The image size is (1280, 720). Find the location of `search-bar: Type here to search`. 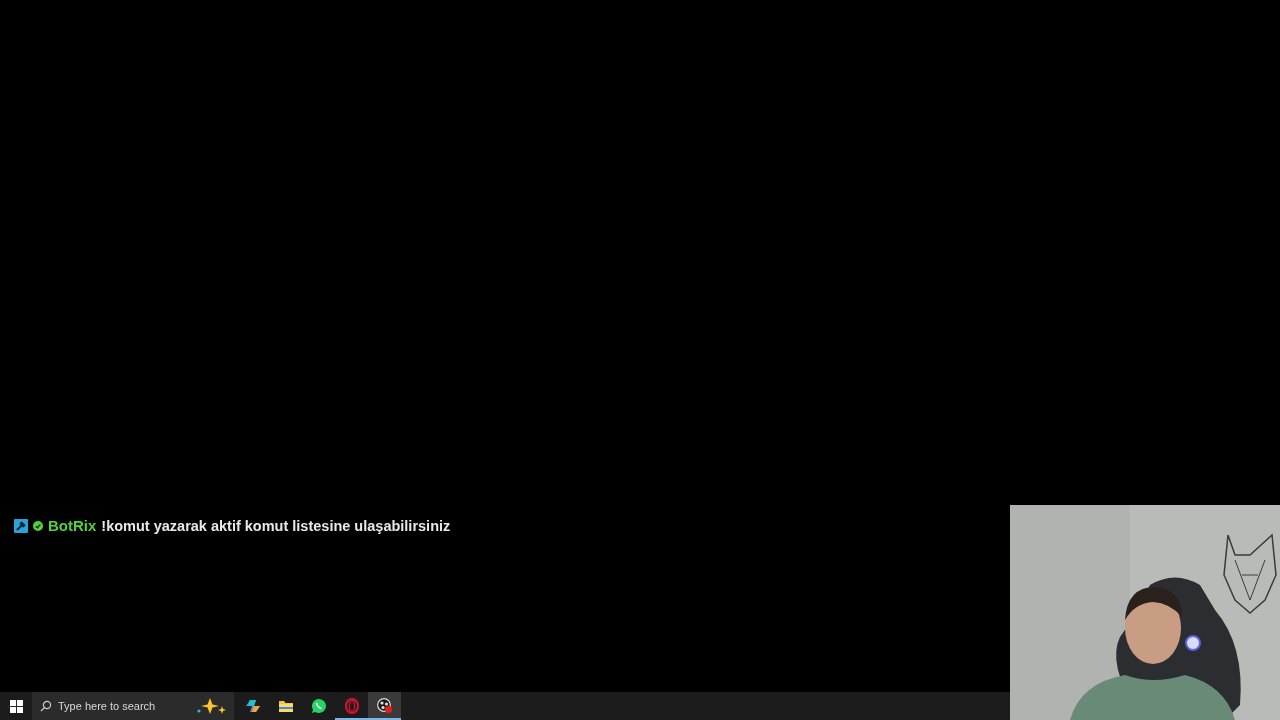

search-bar: Type here to search is located at coordinates (133, 706).